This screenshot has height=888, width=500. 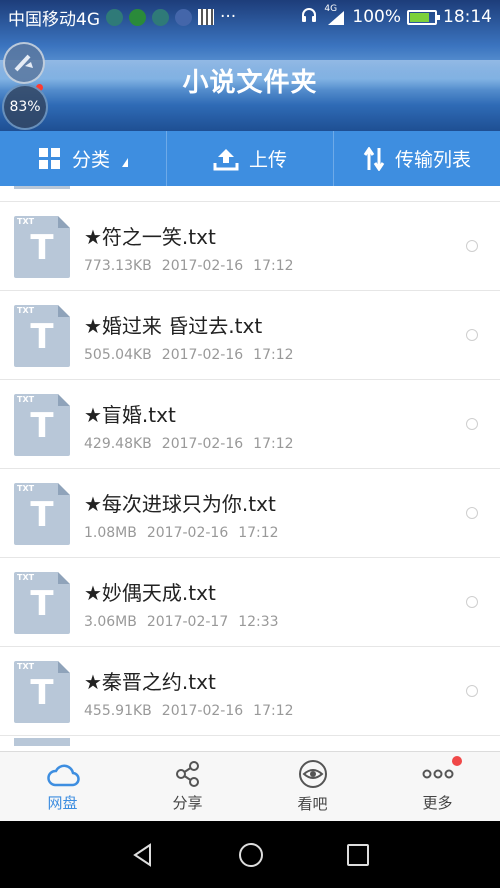 I want to click on file-date: 2017-02-17, so click(x=187, y=622).